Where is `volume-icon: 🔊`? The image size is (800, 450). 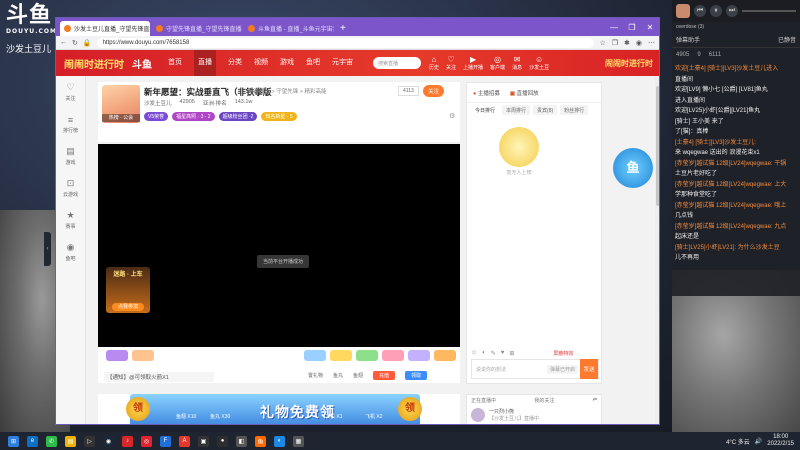 volume-icon: 🔊 is located at coordinates (758, 441).